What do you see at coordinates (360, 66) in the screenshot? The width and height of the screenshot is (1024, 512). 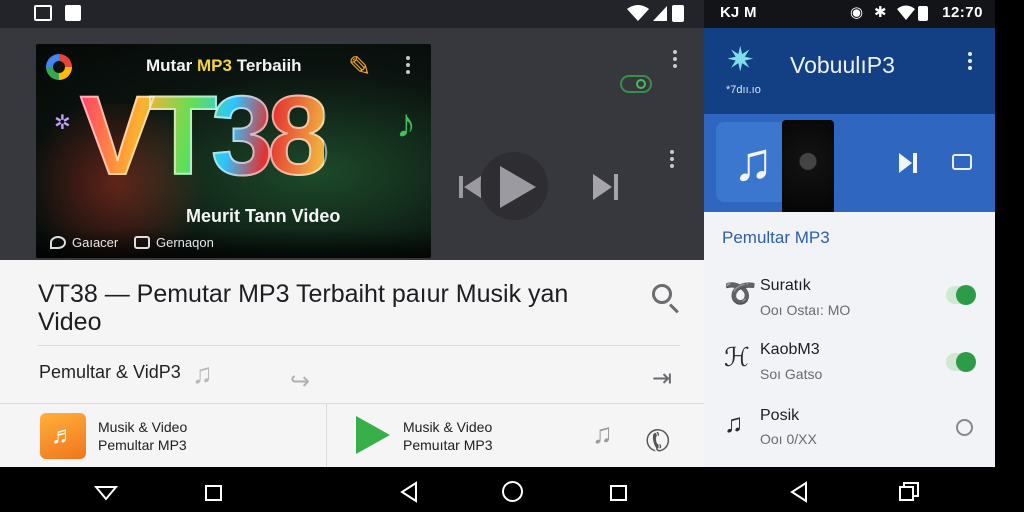 I see `feather-icon: ✎` at bounding box center [360, 66].